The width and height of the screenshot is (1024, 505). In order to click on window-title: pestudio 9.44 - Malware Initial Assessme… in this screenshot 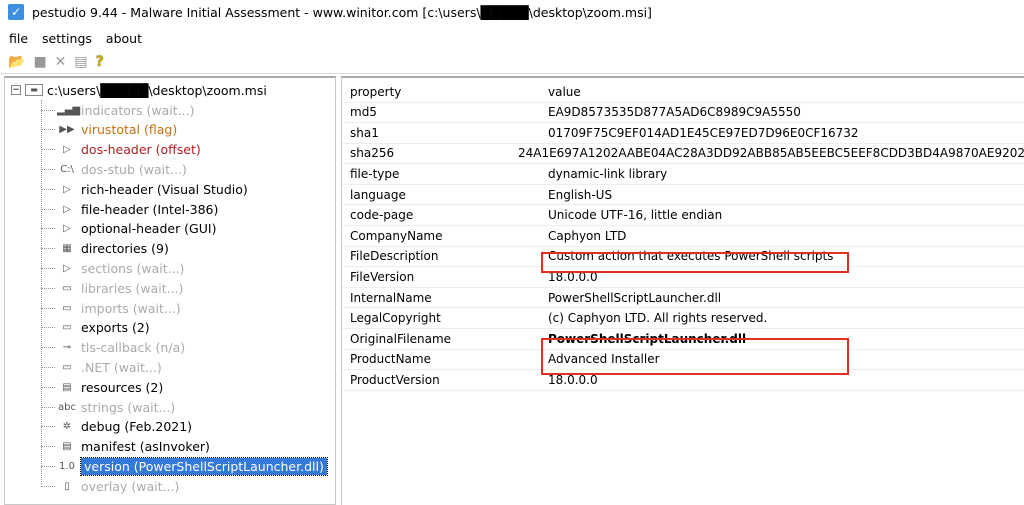, I will do `click(342, 12)`.